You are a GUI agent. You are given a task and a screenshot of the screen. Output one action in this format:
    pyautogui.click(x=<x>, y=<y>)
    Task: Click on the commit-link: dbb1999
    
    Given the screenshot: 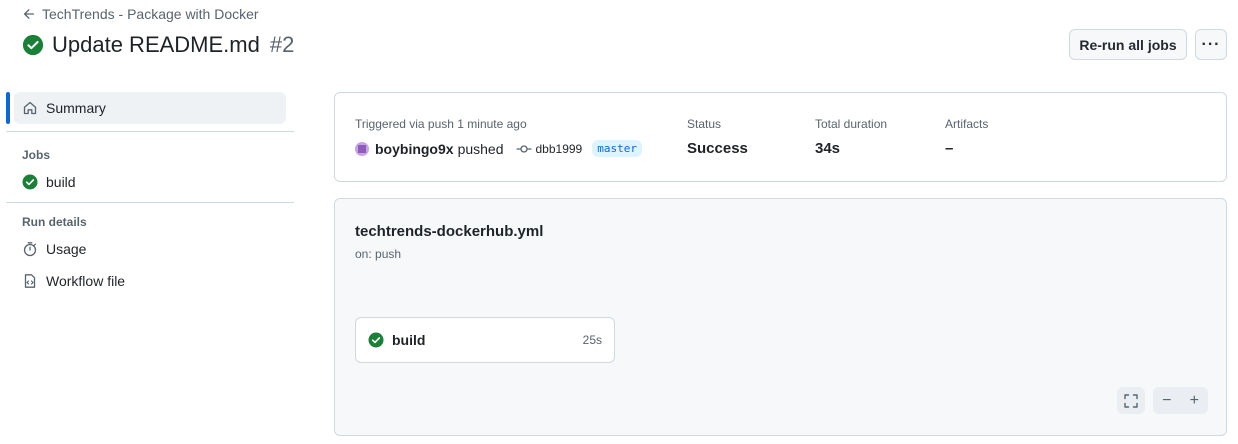 What is the action you would take?
    pyautogui.click(x=549, y=148)
    